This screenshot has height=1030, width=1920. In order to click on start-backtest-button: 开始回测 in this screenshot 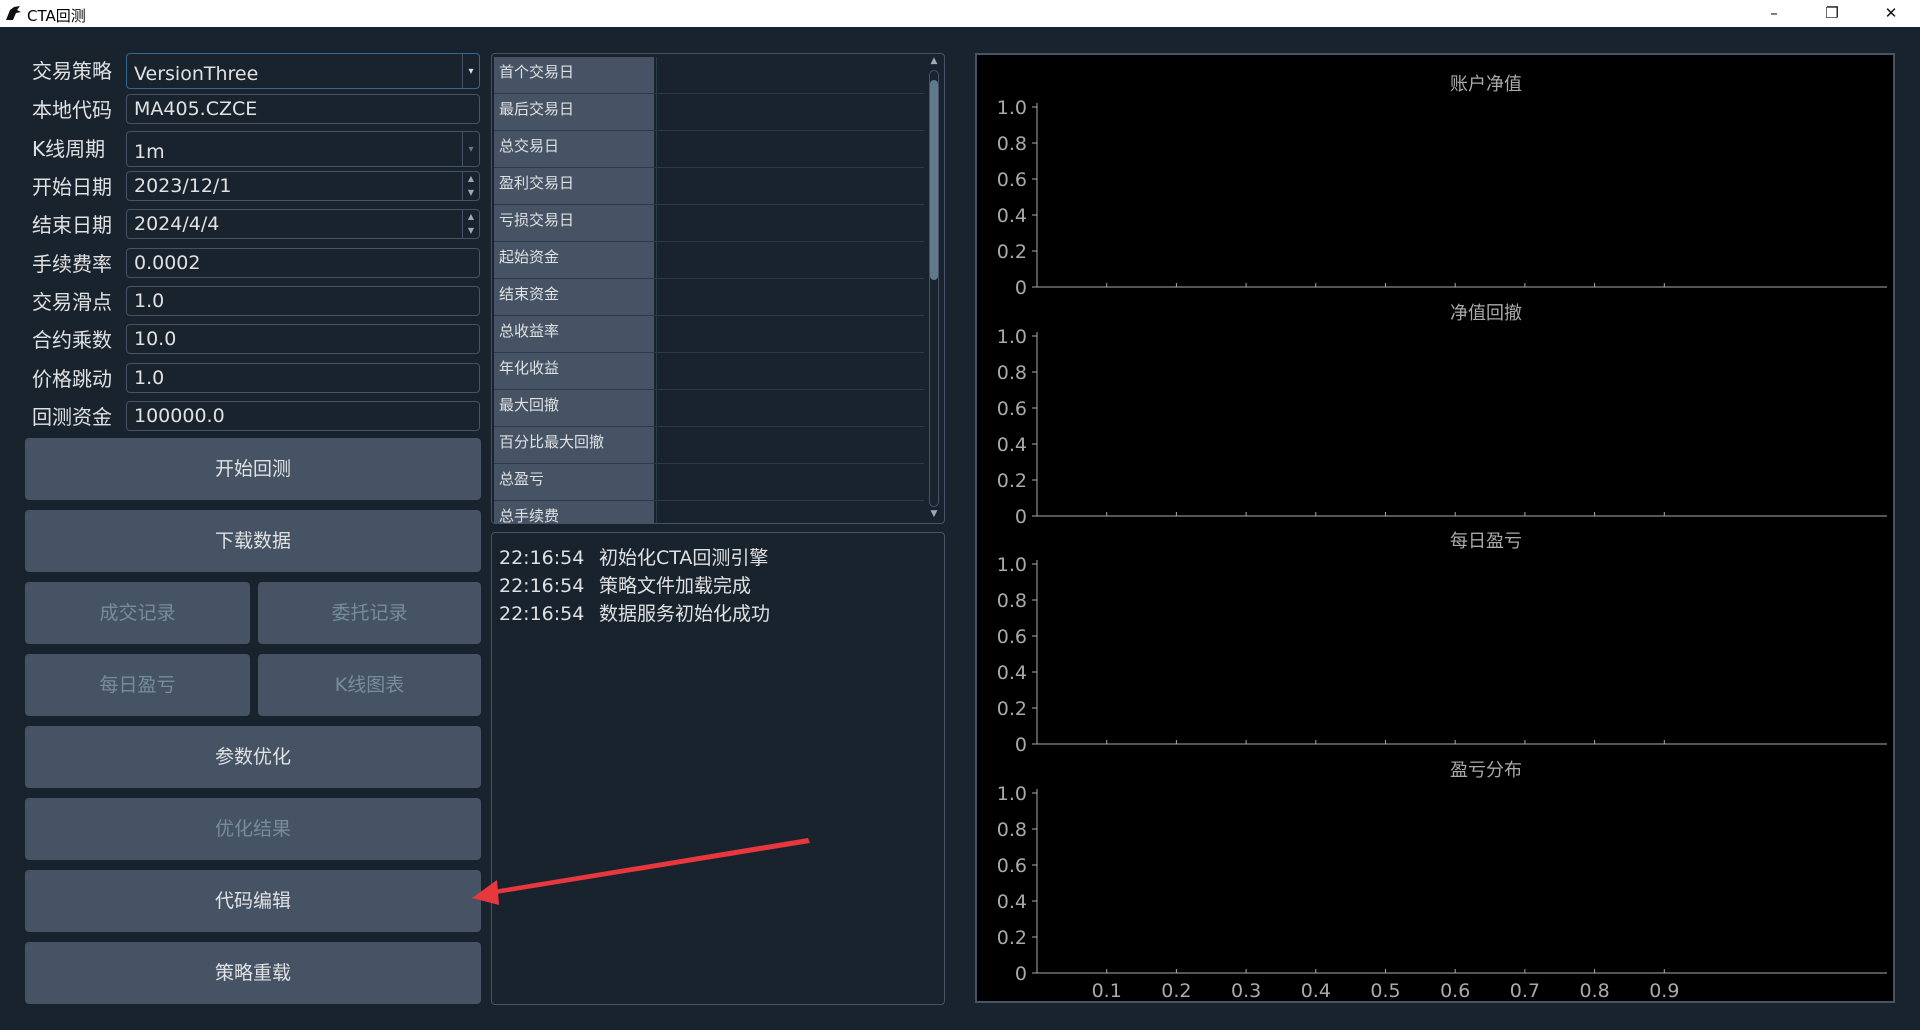, I will do `click(253, 469)`.